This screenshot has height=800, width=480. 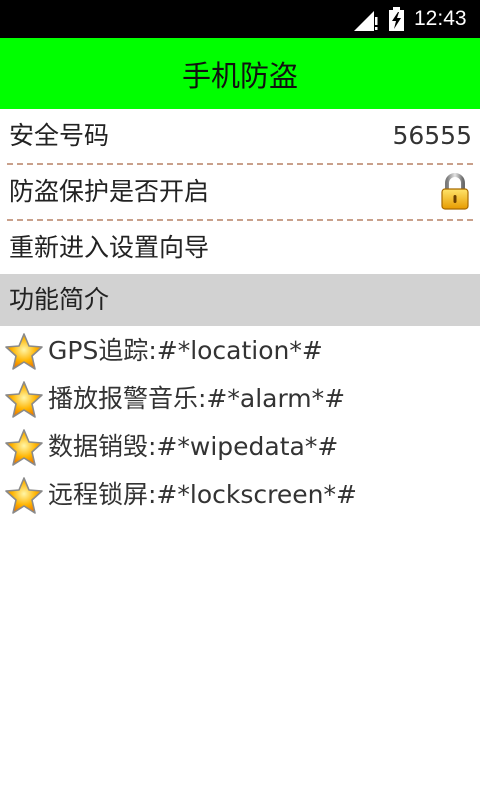 I want to click on feature-item: 播放报警音乐:#*alarm*#, so click(x=240, y=400).